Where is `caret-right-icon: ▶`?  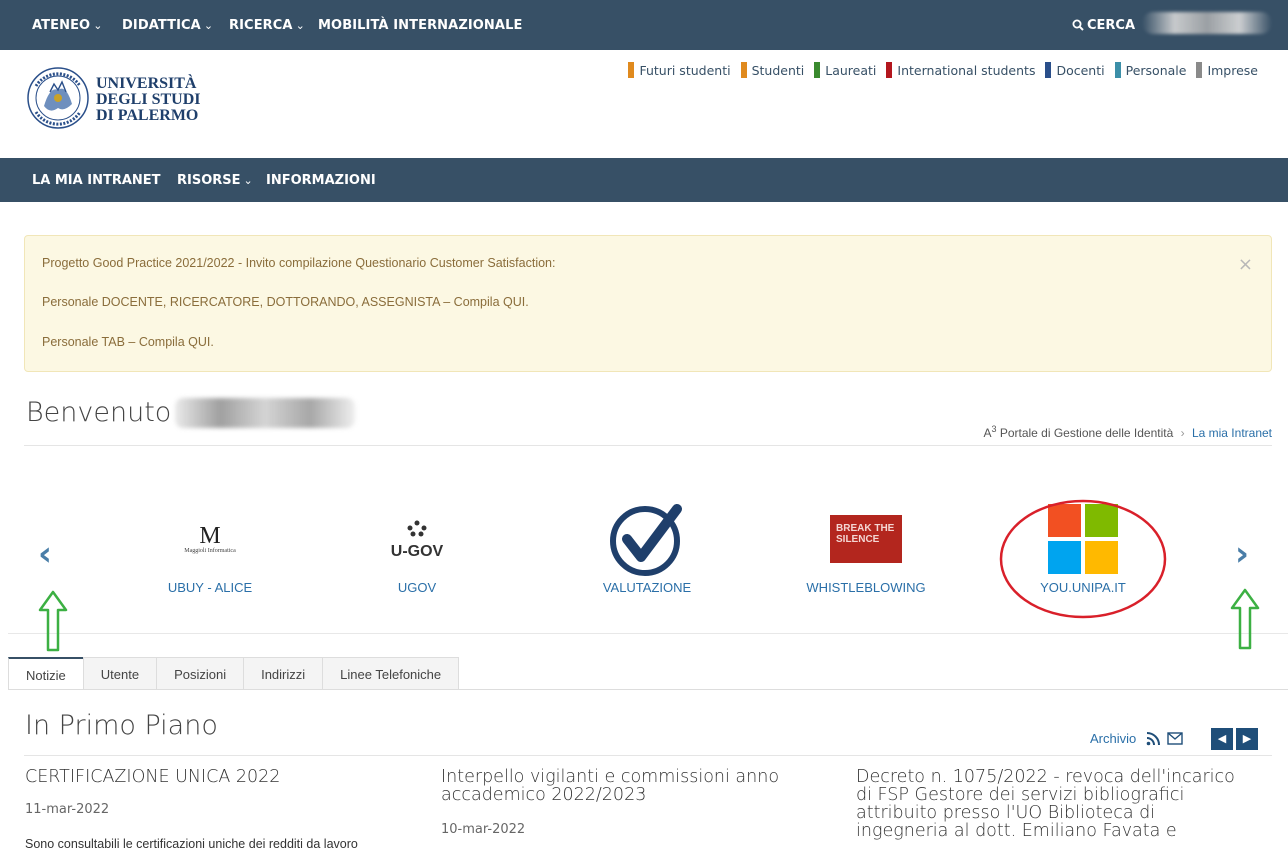
caret-right-icon: ▶ is located at coordinates (1247, 739).